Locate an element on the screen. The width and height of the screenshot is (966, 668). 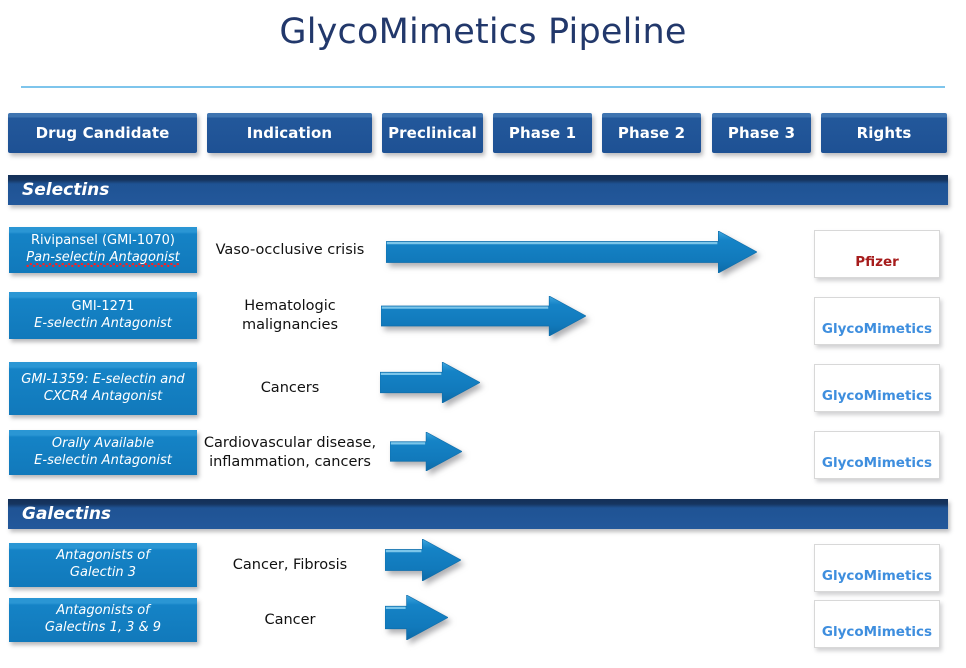
drug-candidate-text: Antagonists of Galectins 1, 3 & 9 is located at coordinates (103, 619).